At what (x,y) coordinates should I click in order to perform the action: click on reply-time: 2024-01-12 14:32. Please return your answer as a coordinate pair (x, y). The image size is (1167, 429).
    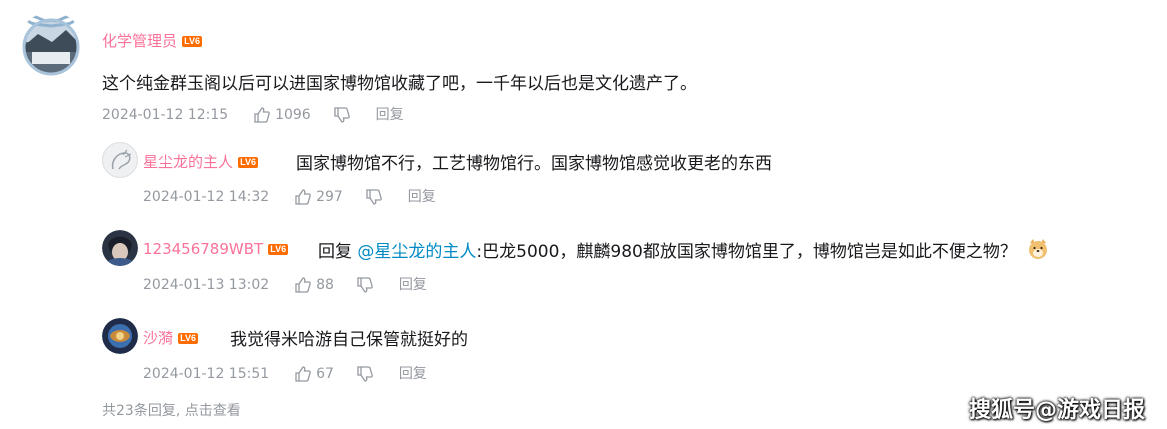
    Looking at the image, I should click on (206, 197).